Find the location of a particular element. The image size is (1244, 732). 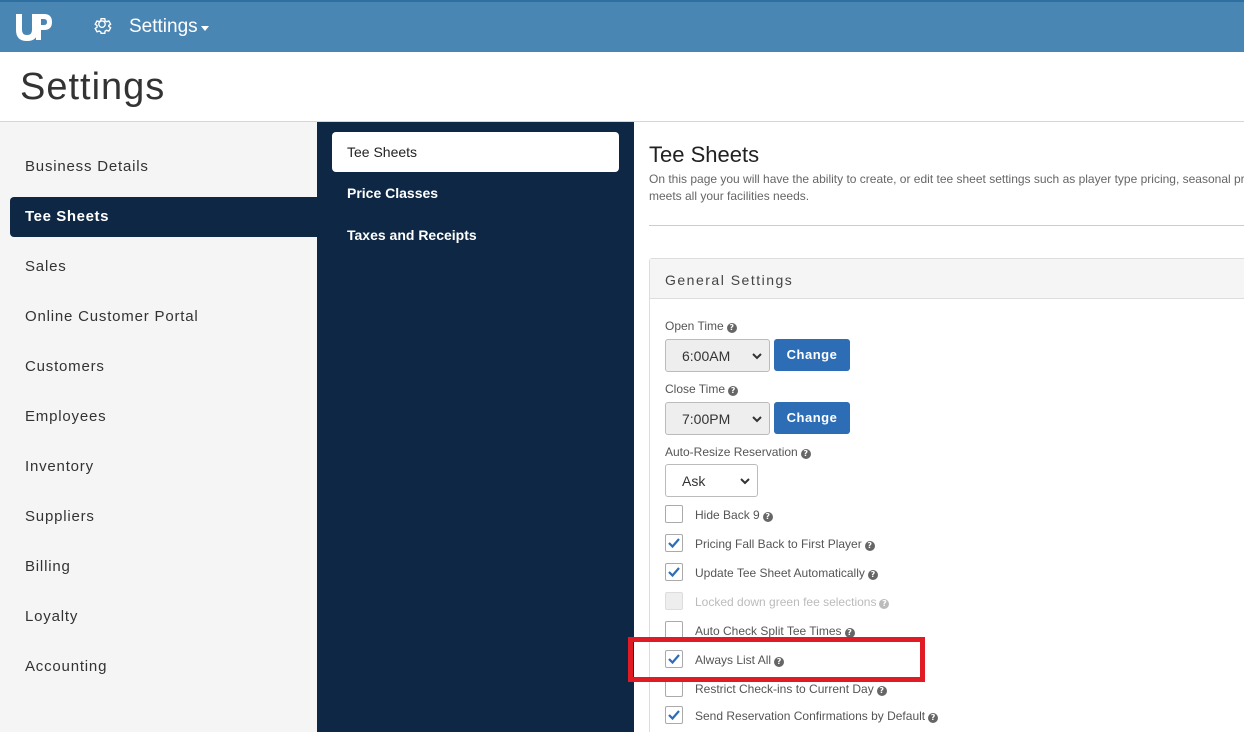

open-time-label-text: Open Time is located at coordinates (694, 326).